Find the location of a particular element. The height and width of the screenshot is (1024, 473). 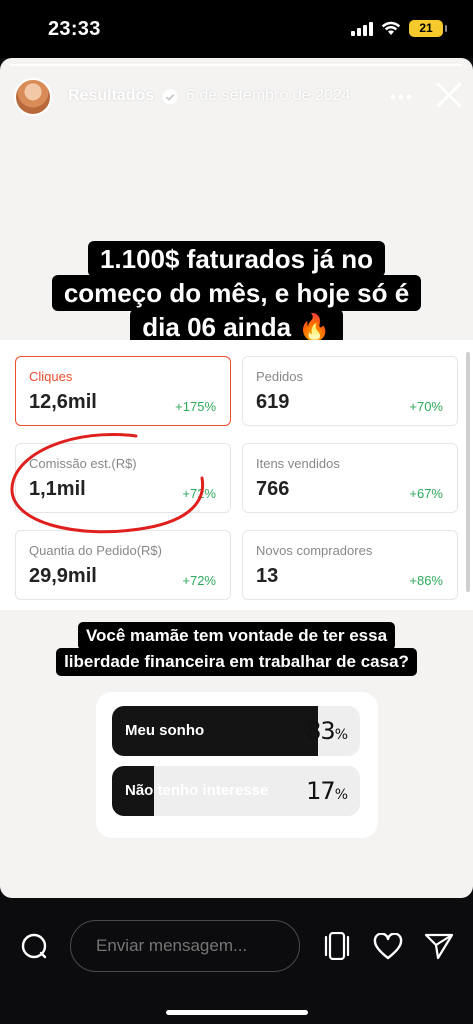

metric-change: +86% is located at coordinates (426, 580).